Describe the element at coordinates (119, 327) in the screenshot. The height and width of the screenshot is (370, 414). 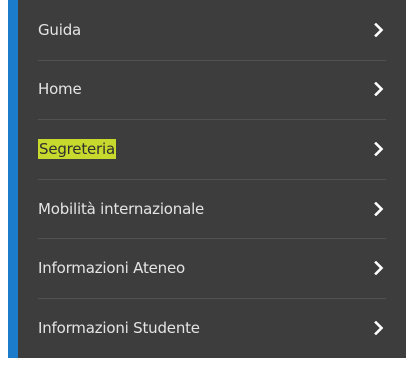
I see `menu-item-label: Informazioni Studente` at that location.